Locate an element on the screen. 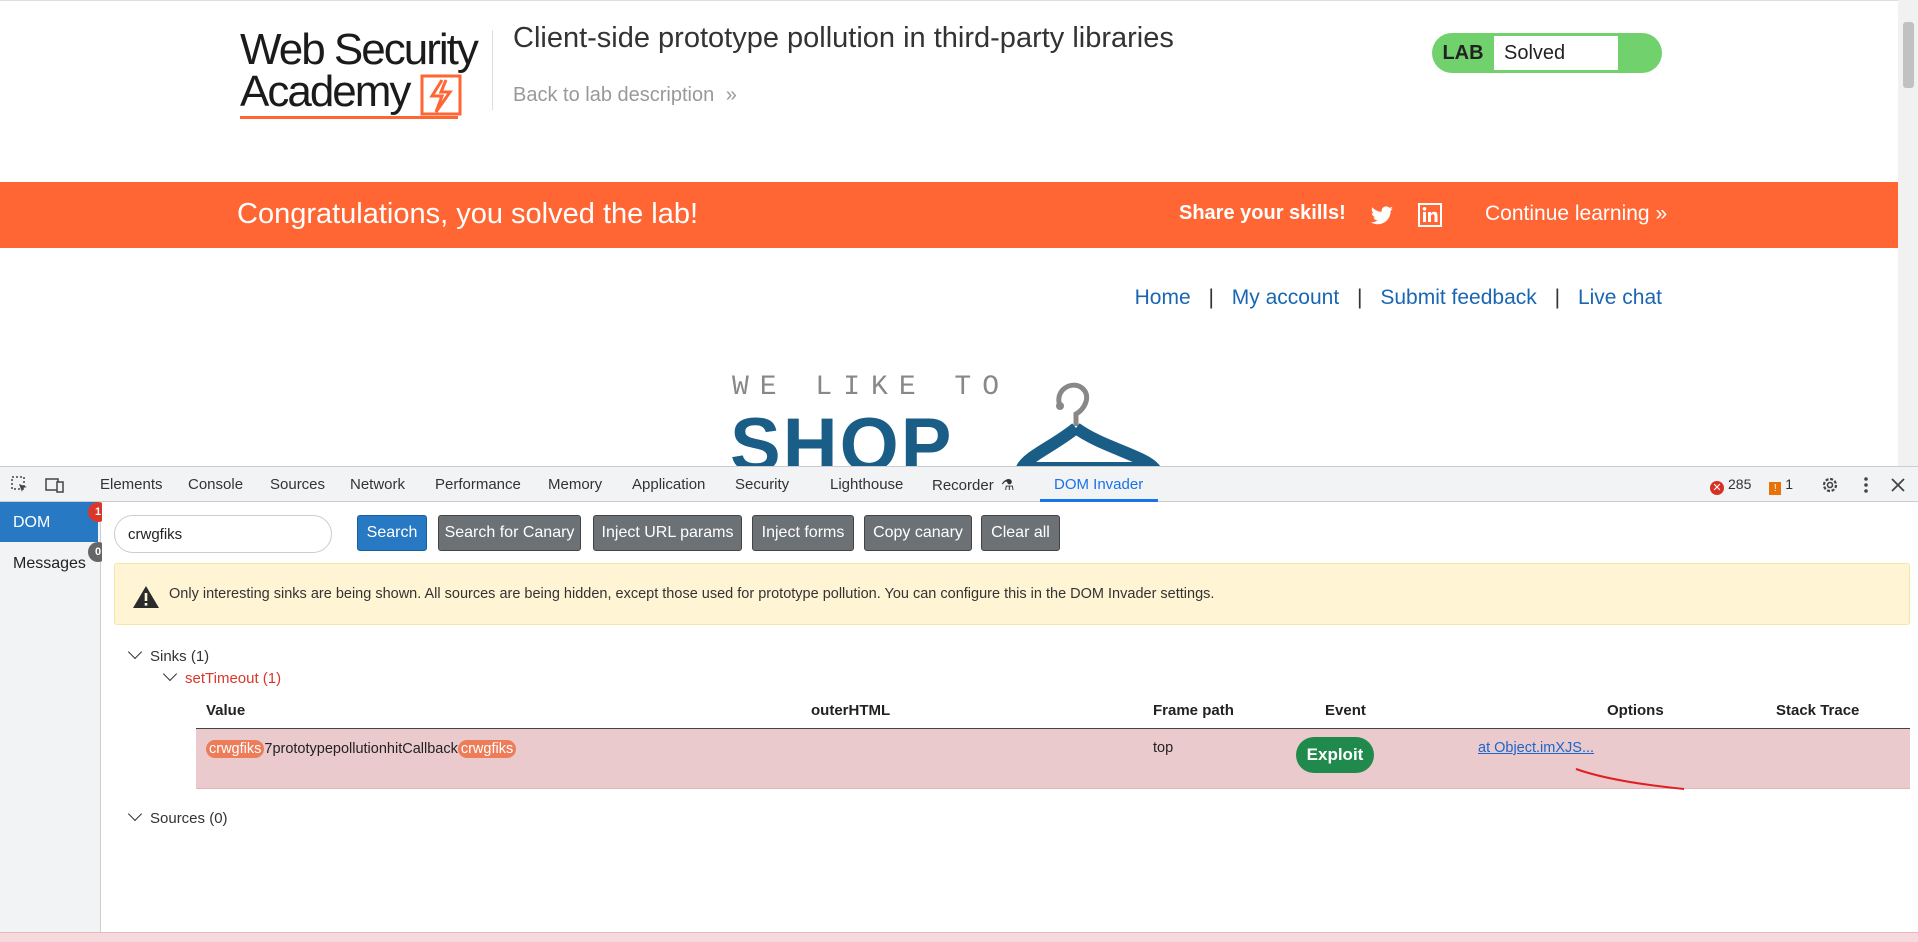 The image size is (1918, 942). share-skills-label: Share your skills! is located at coordinates (1262, 213).